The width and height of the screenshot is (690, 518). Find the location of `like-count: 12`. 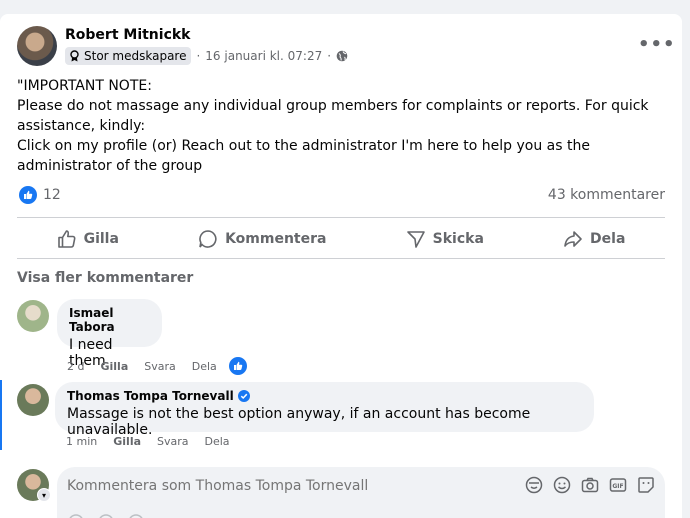

like-count: 12 is located at coordinates (52, 195).